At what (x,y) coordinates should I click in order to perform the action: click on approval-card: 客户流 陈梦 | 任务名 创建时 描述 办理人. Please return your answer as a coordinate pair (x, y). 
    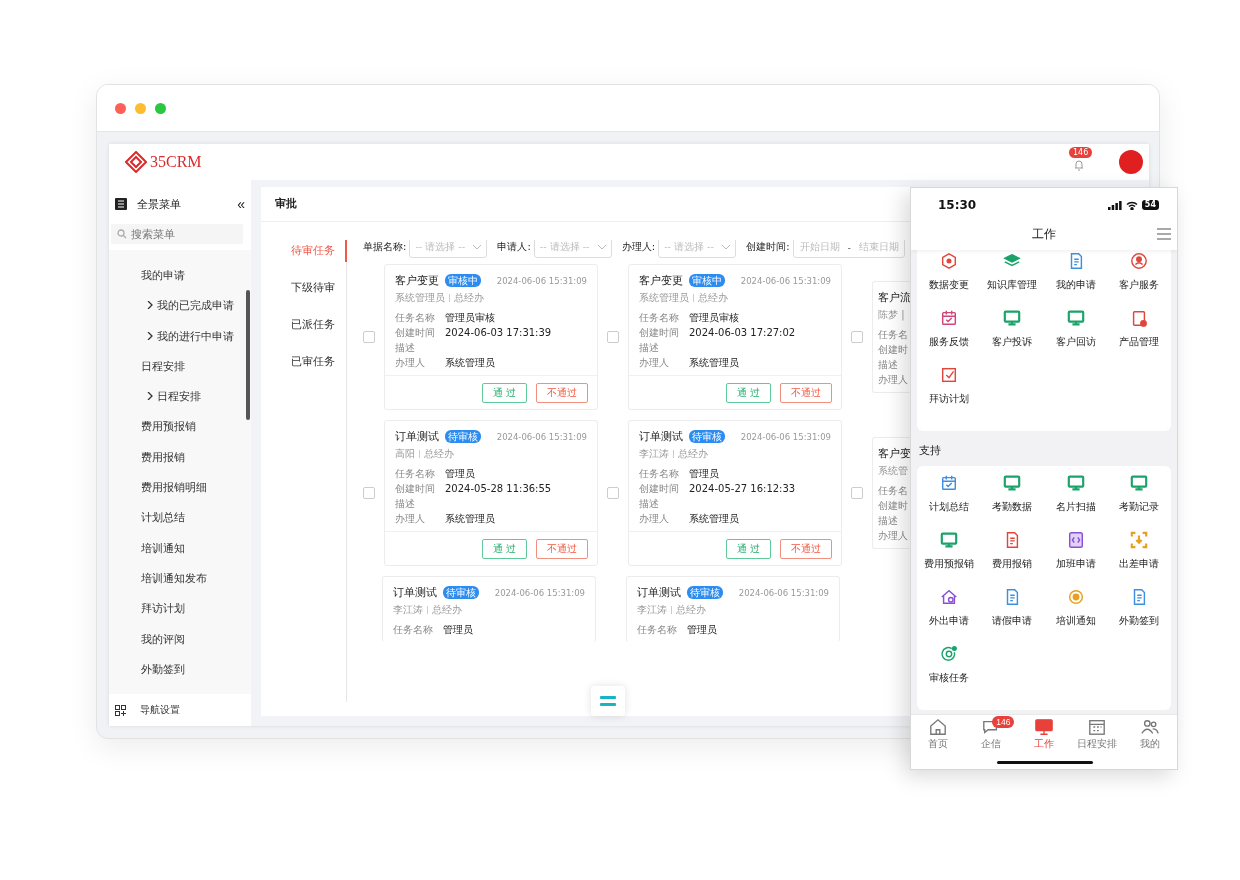
    Looking at the image, I should click on (891, 337).